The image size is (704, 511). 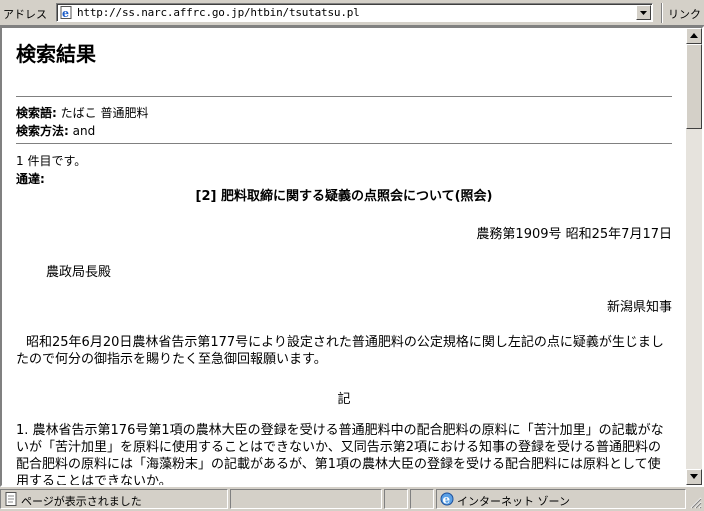 I want to click on scroll-down-button, so click(x=694, y=477).